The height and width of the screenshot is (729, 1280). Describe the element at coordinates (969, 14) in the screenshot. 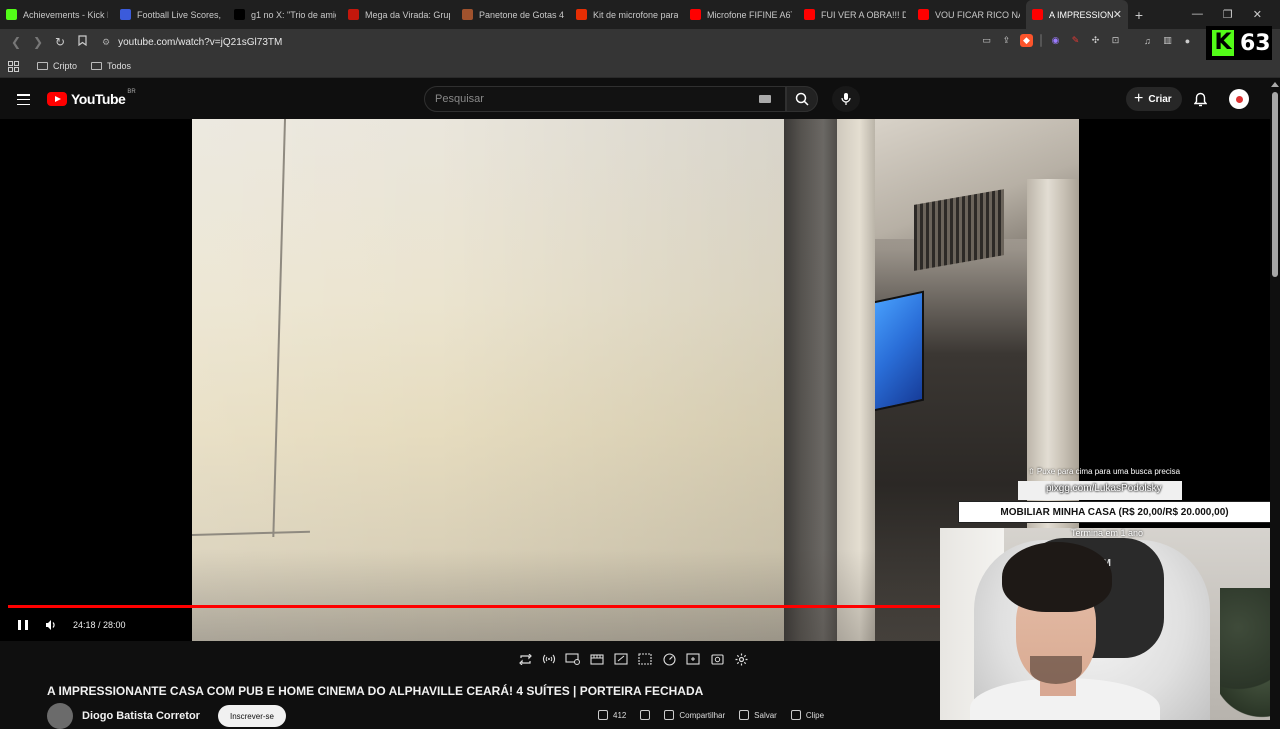

I see `browser-tab: VOU FICAR RICO NA R` at that location.